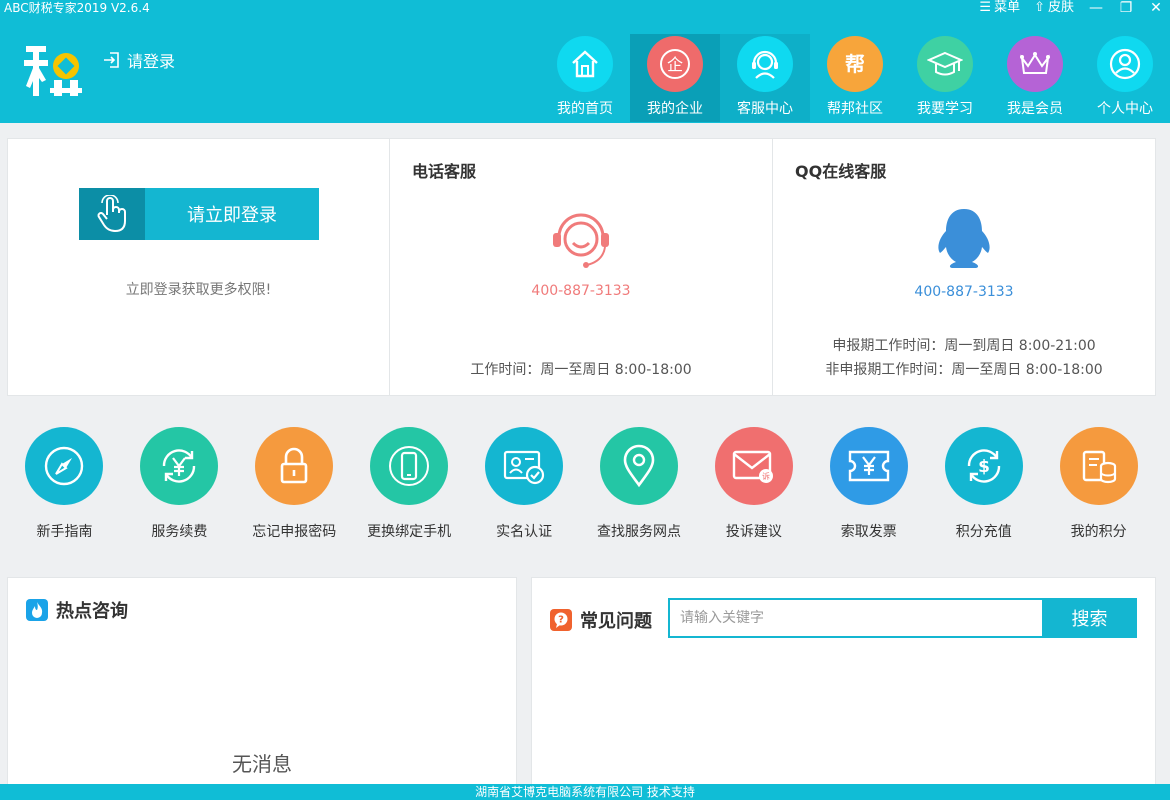  I want to click on enterprise-char: 企, so click(675, 64).